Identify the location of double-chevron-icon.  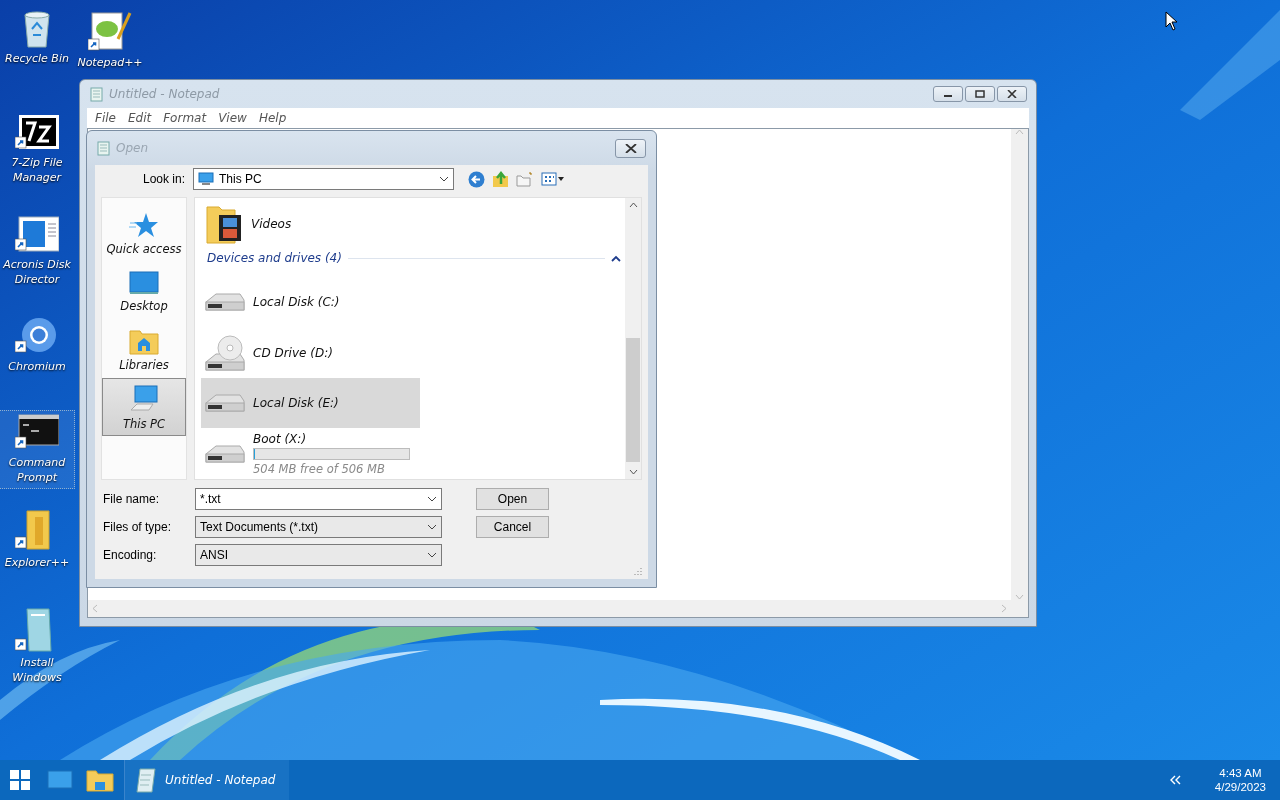
(1174, 780).